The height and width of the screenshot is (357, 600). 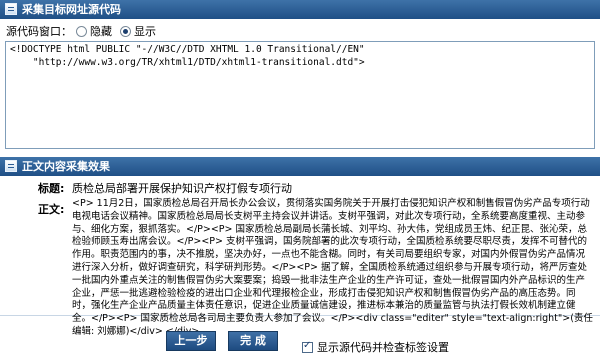 What do you see at coordinates (191, 341) in the screenshot?
I see `prev-step-button: 上一步` at bounding box center [191, 341].